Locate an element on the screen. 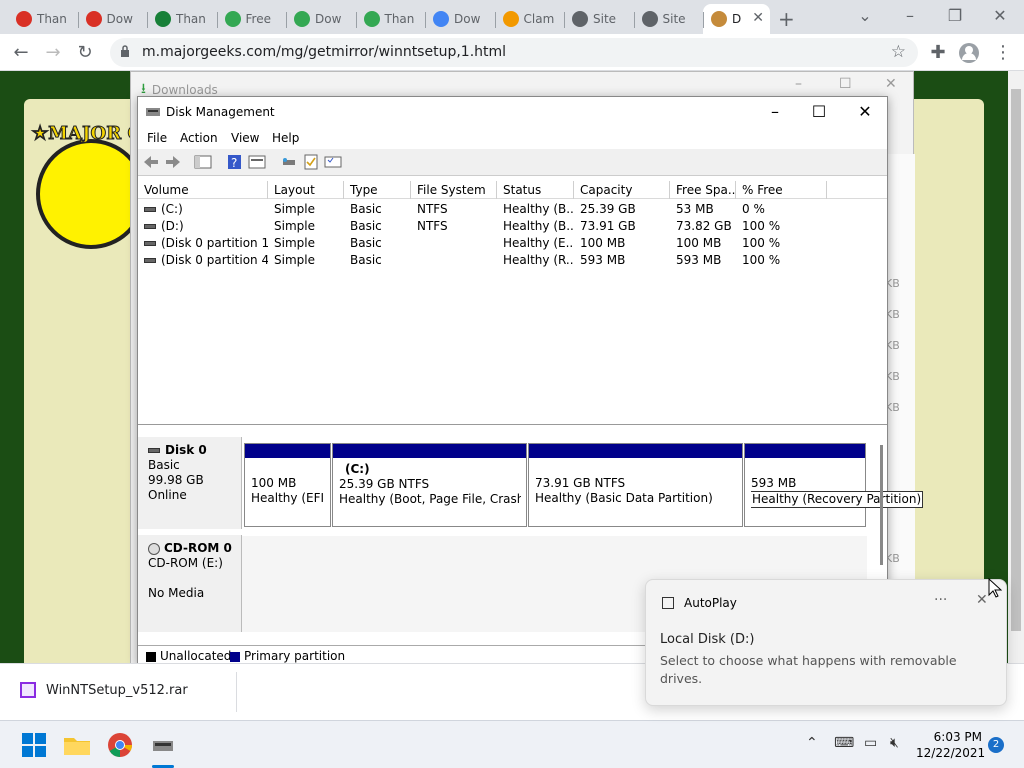 This screenshot has width=1024, height=768. browser-tab: Free is located at coordinates (250, 19).